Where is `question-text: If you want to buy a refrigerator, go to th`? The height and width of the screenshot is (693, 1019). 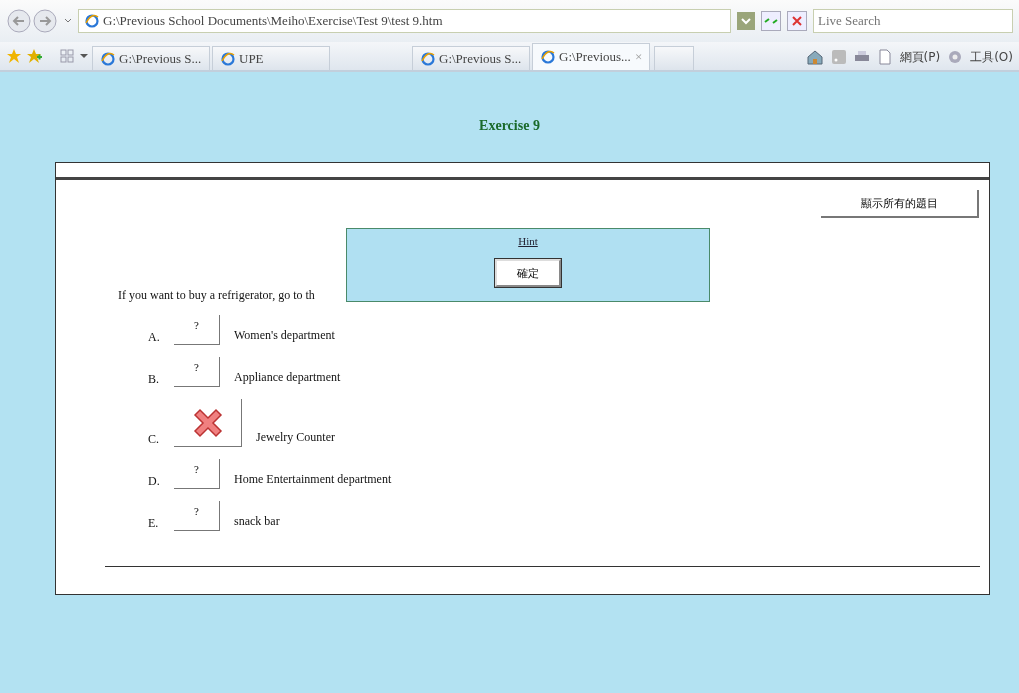 question-text: If you want to buy a refrigerator, go to th is located at coordinates (216, 295).